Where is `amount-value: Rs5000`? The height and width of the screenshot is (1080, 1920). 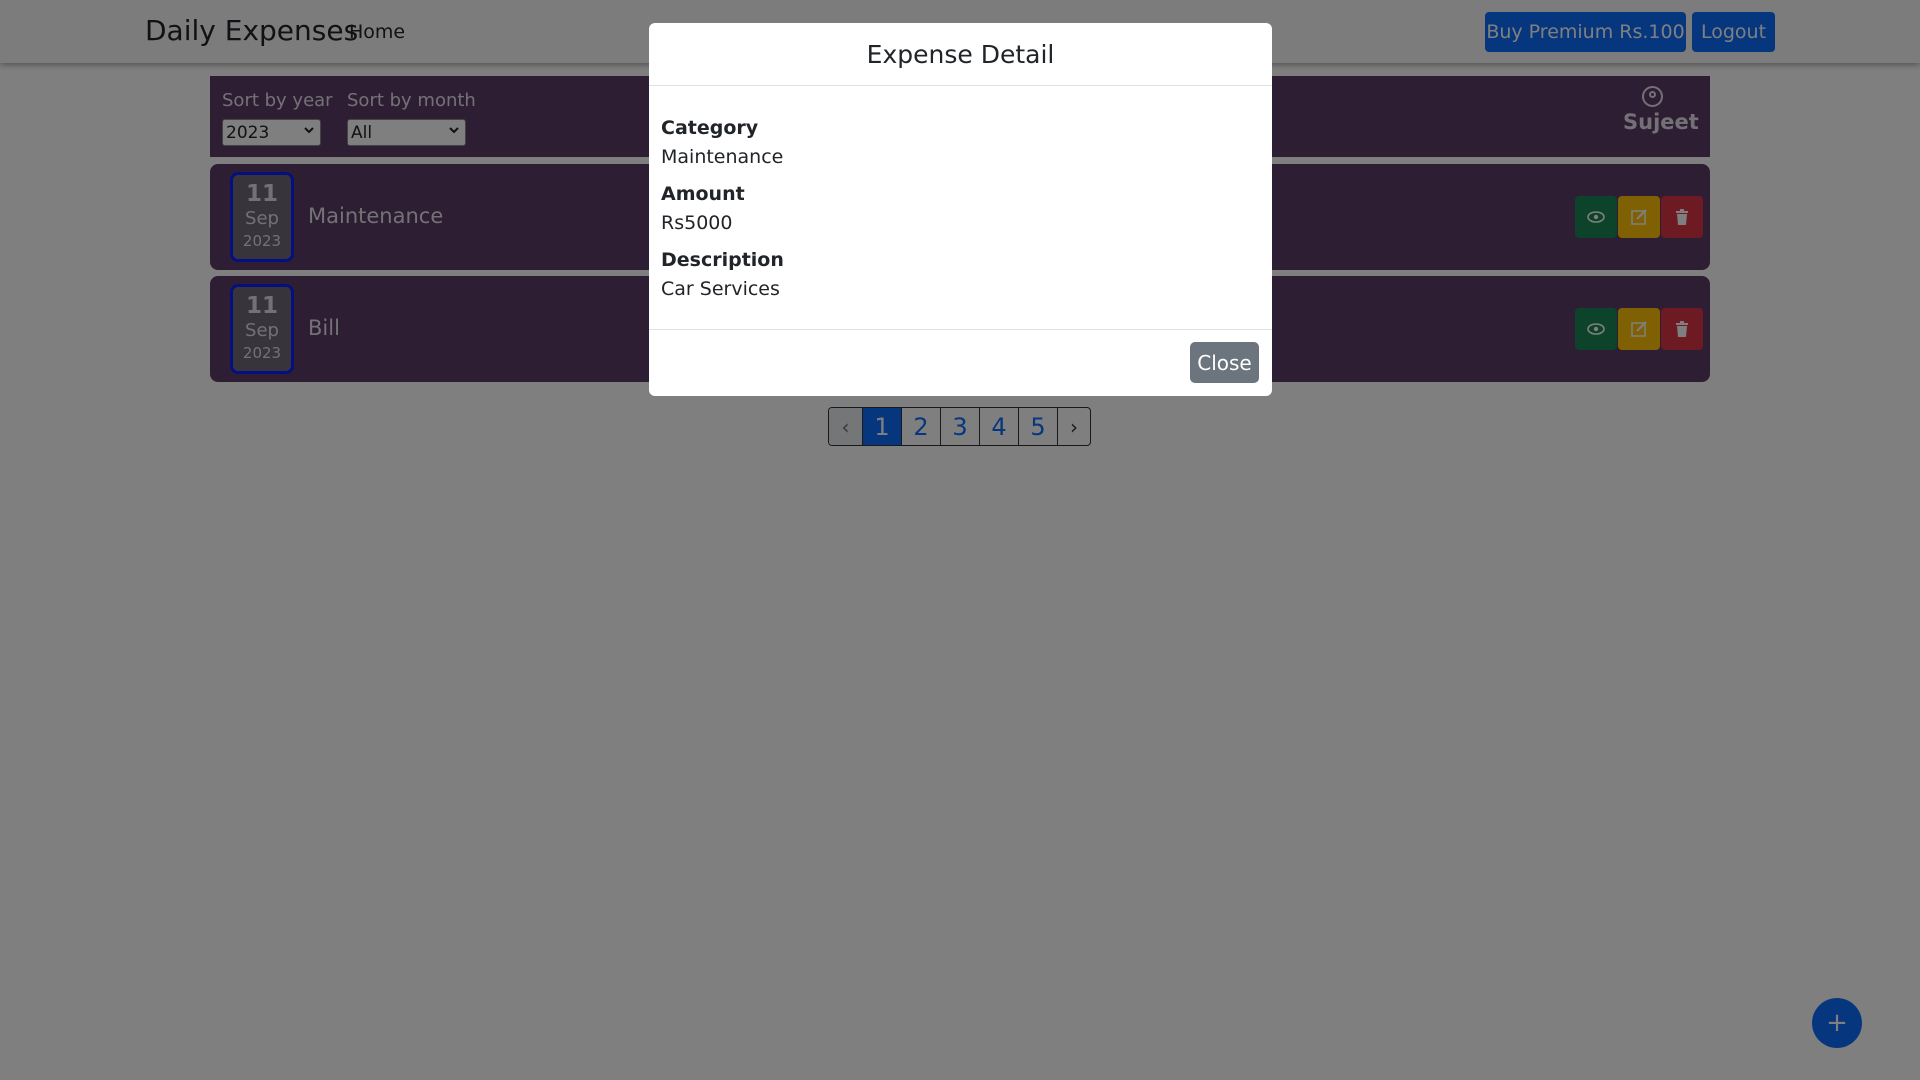
amount-value: Rs5000 is located at coordinates (697, 223).